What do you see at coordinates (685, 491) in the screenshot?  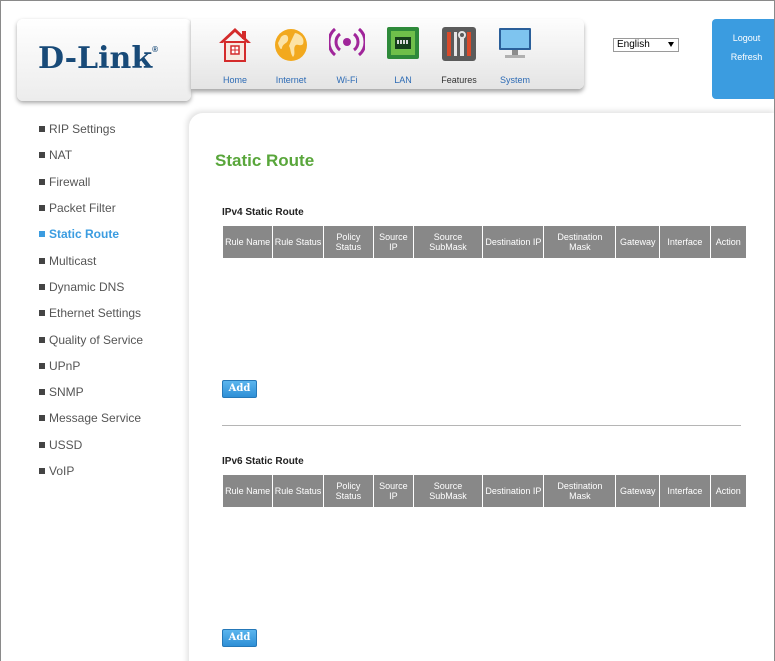 I see `ipv6-col-interface: Interface` at bounding box center [685, 491].